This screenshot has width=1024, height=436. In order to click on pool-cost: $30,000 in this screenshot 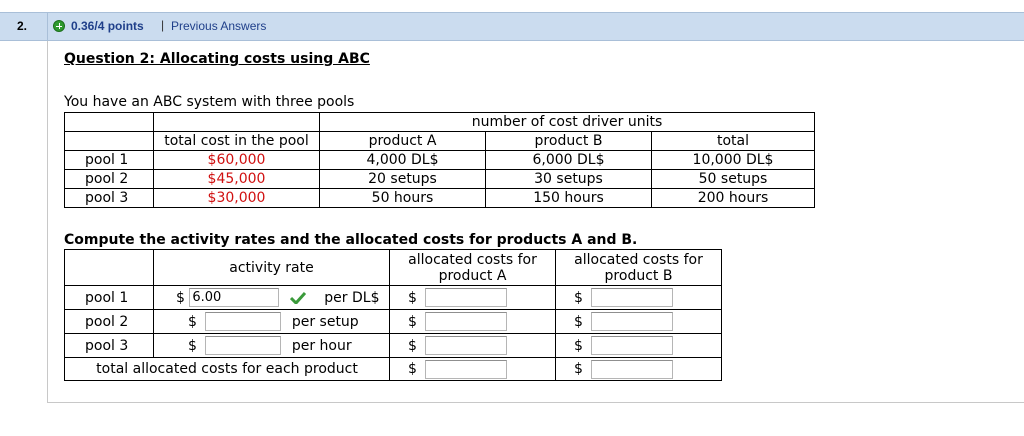, I will do `click(236, 198)`.